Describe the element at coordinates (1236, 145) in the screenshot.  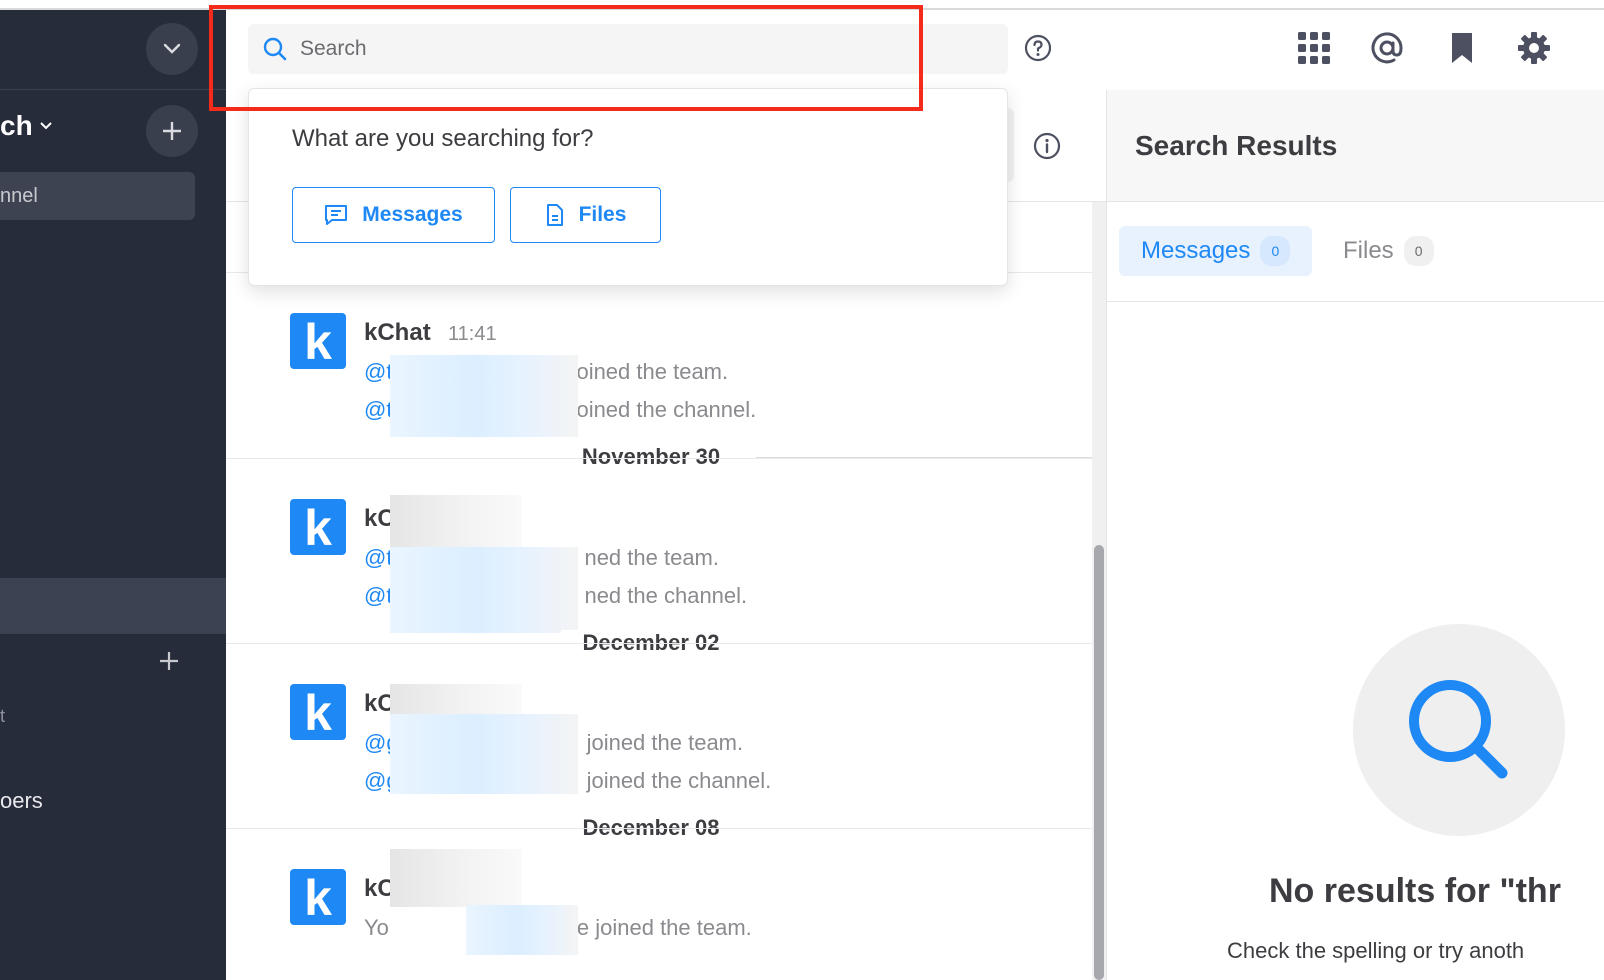
I see `search-results-title: Search Results` at that location.